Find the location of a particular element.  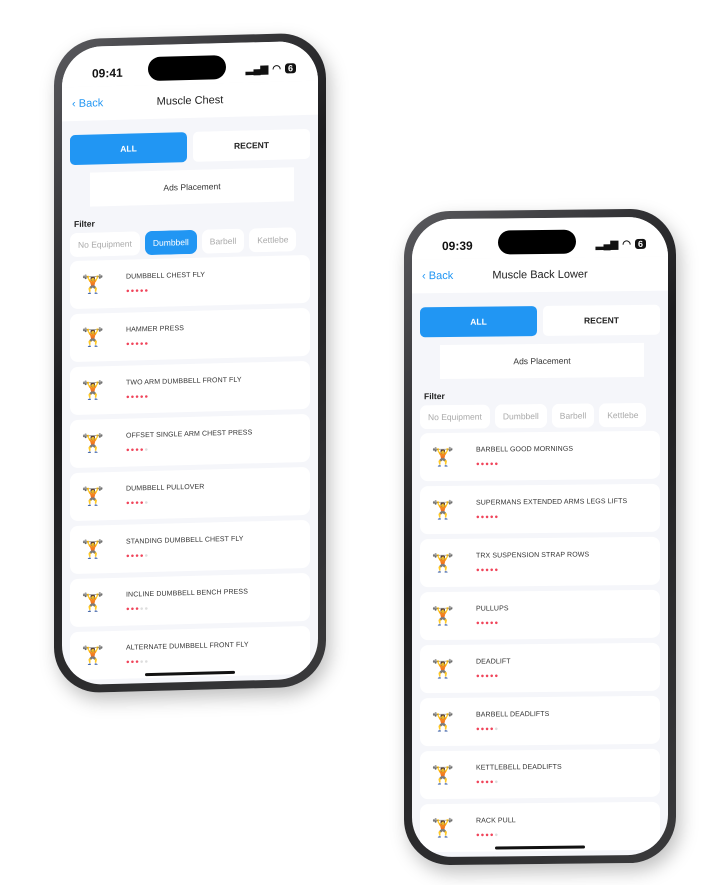

list-item: 🏋 RACK PULL ●●●●● is located at coordinates (540, 827).